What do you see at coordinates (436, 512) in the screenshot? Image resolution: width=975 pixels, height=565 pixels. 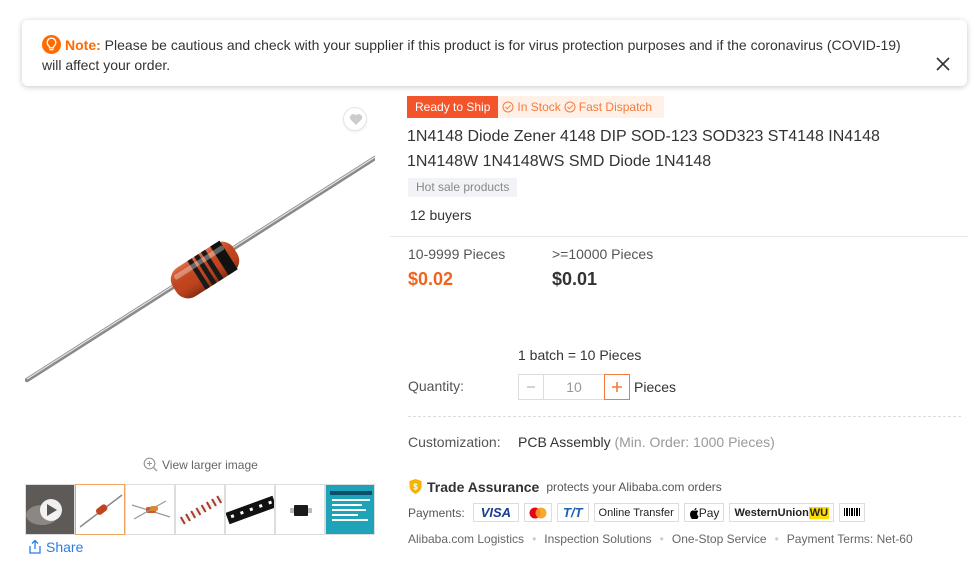 I see `payments-label: Payments:` at bounding box center [436, 512].